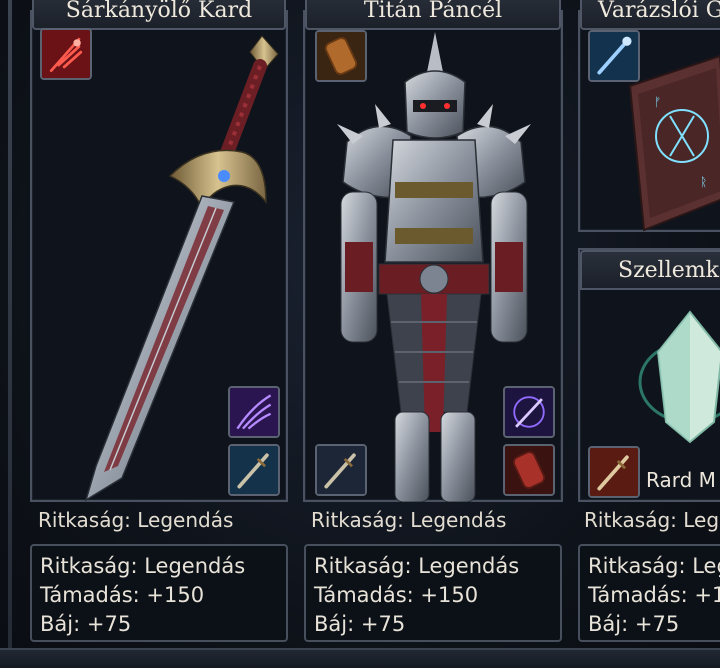  I want to click on item-subtitle: Rard M, so click(681, 480).